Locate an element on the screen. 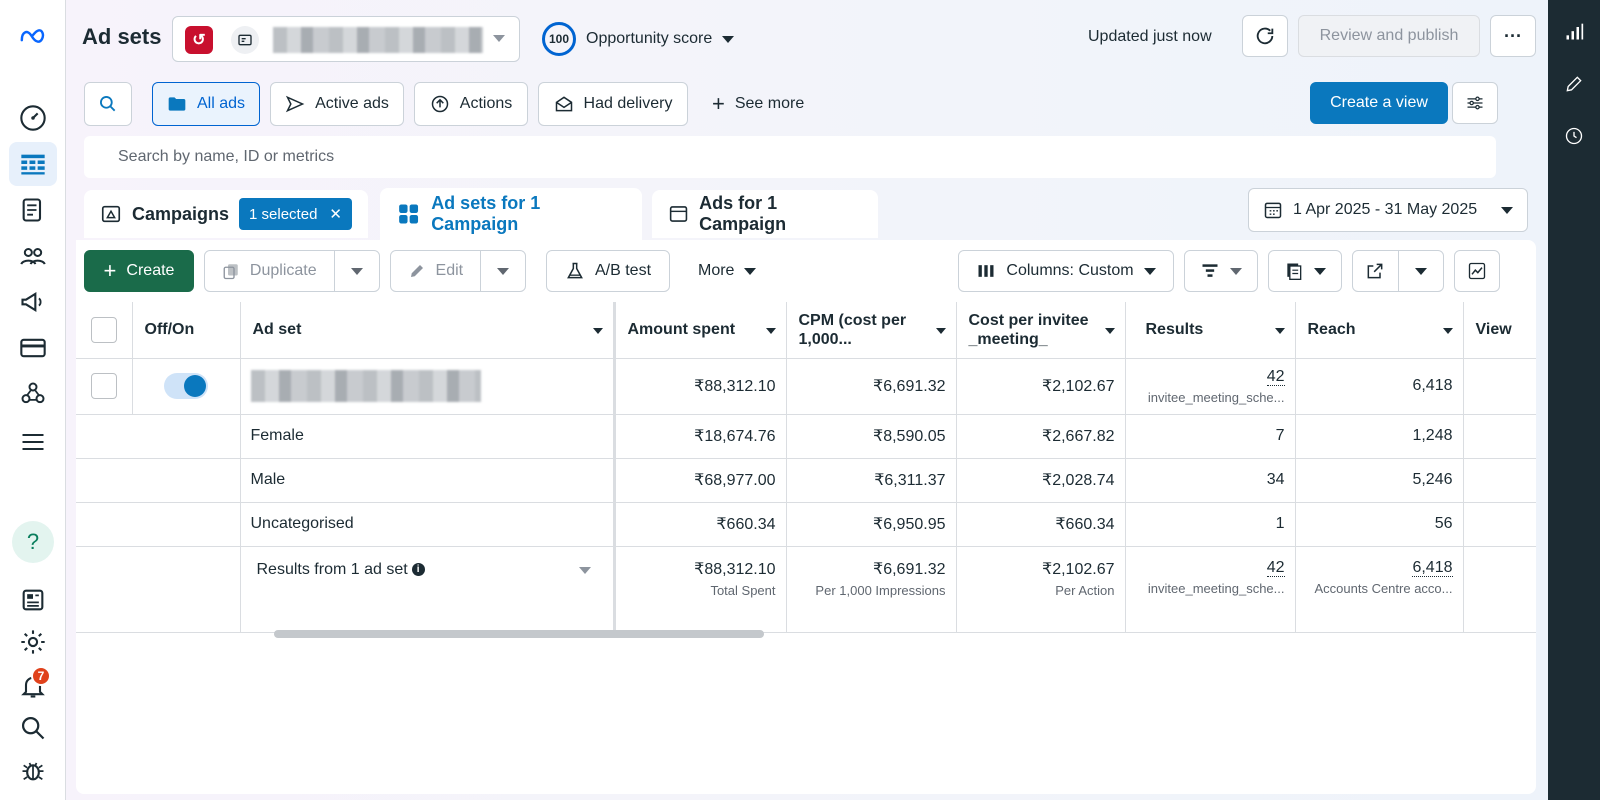 Image resolution: width=1600 pixels, height=800 pixels. settings-gear-icon is located at coordinates (33, 642).